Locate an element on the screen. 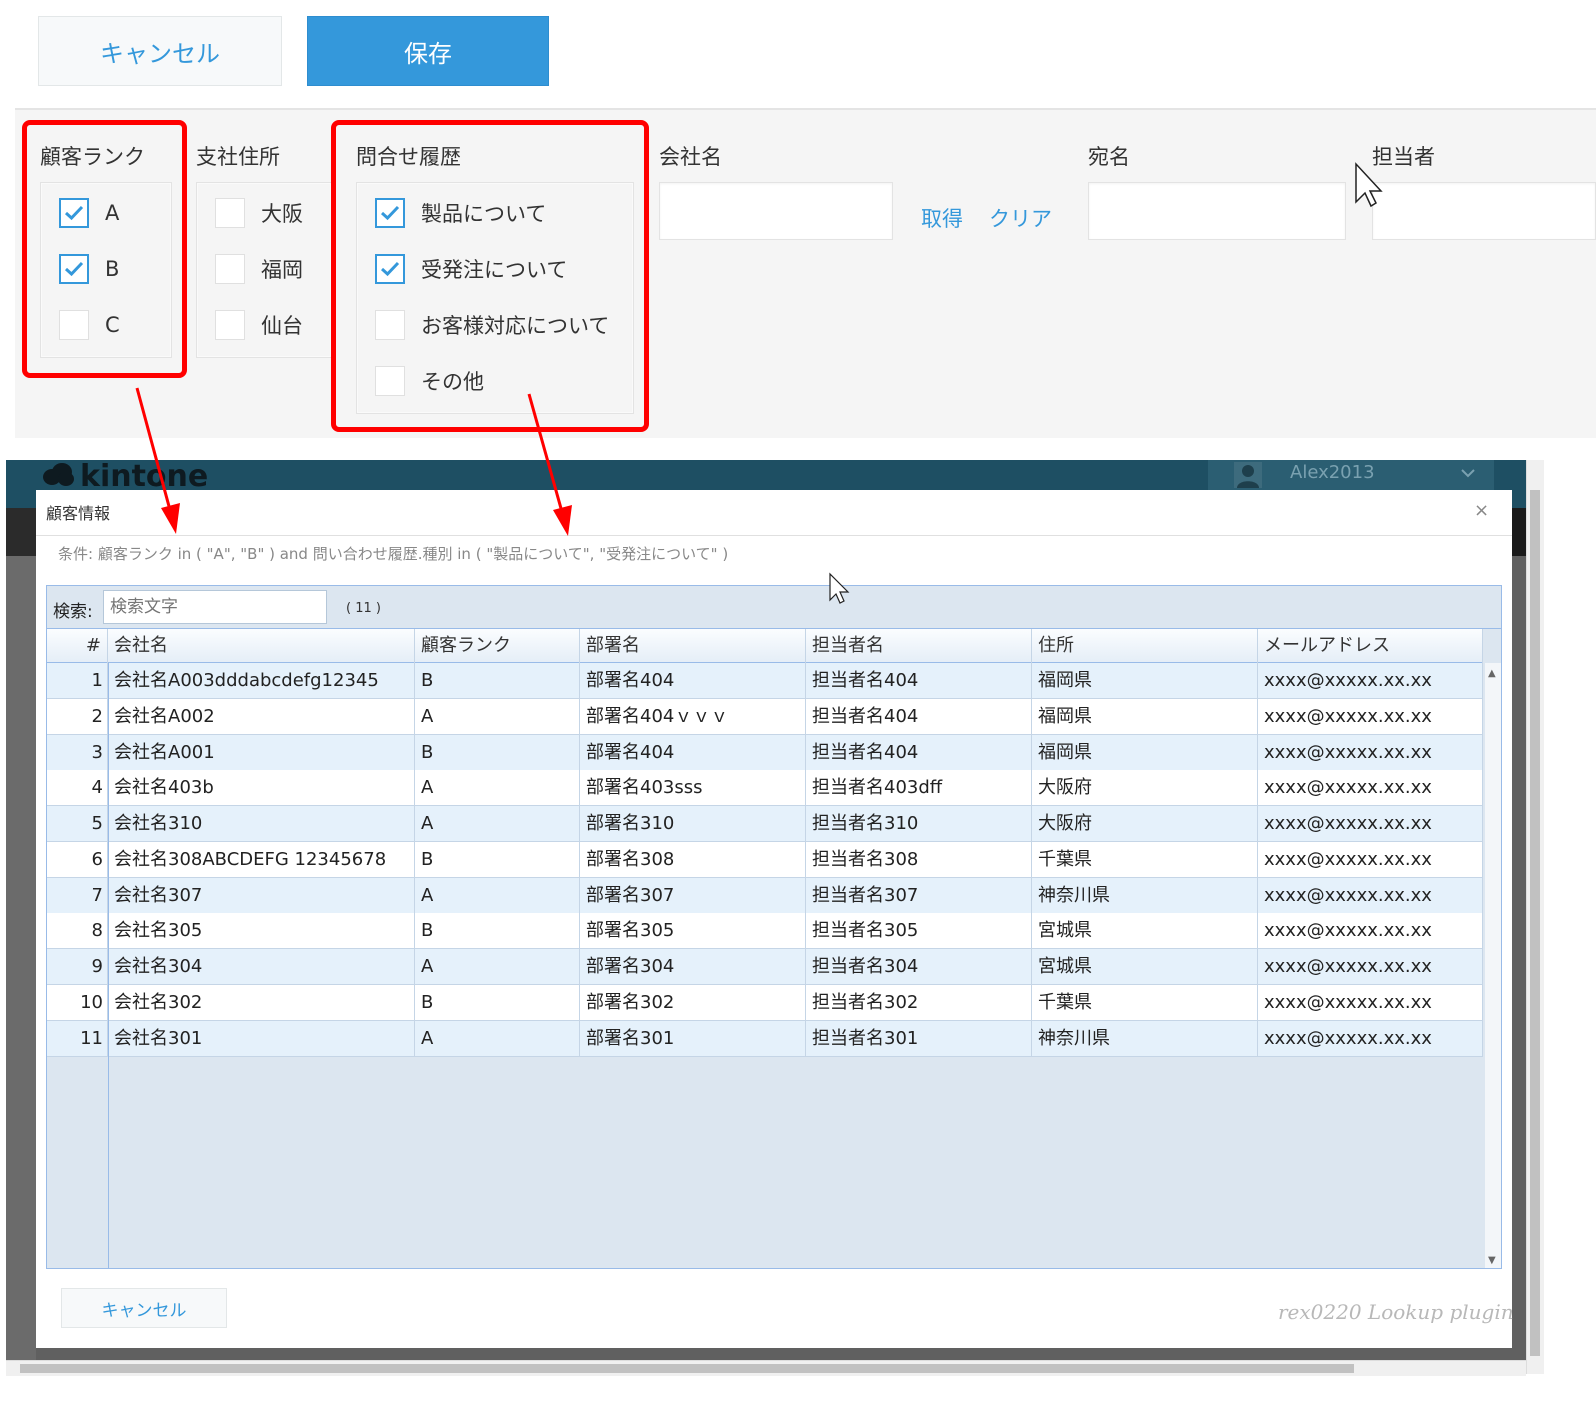 The width and height of the screenshot is (1596, 1408). option-label: 大阪 is located at coordinates (282, 214).